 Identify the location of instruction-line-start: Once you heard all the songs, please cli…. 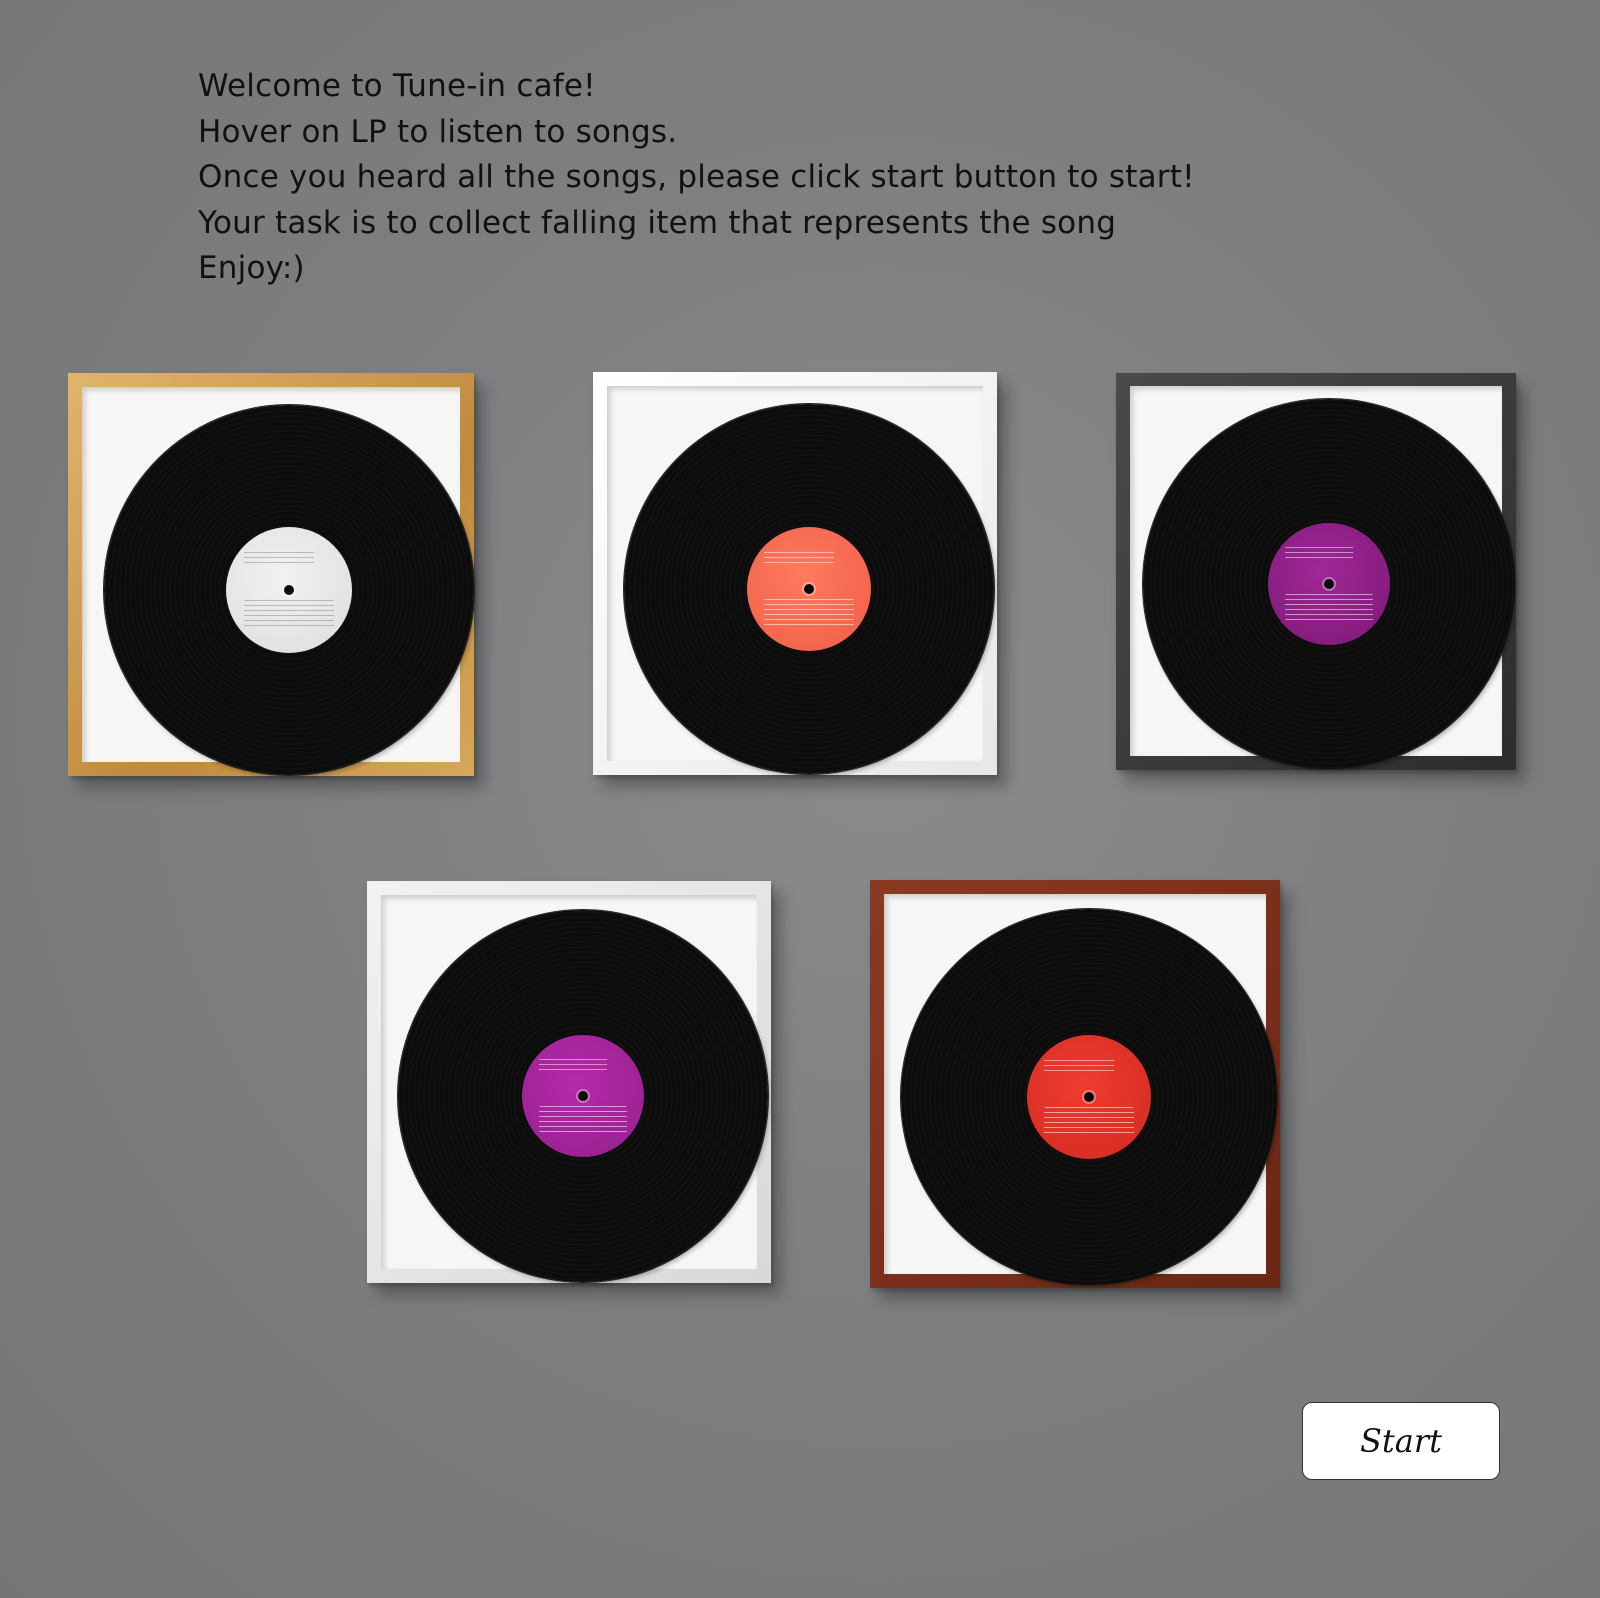
(696, 177).